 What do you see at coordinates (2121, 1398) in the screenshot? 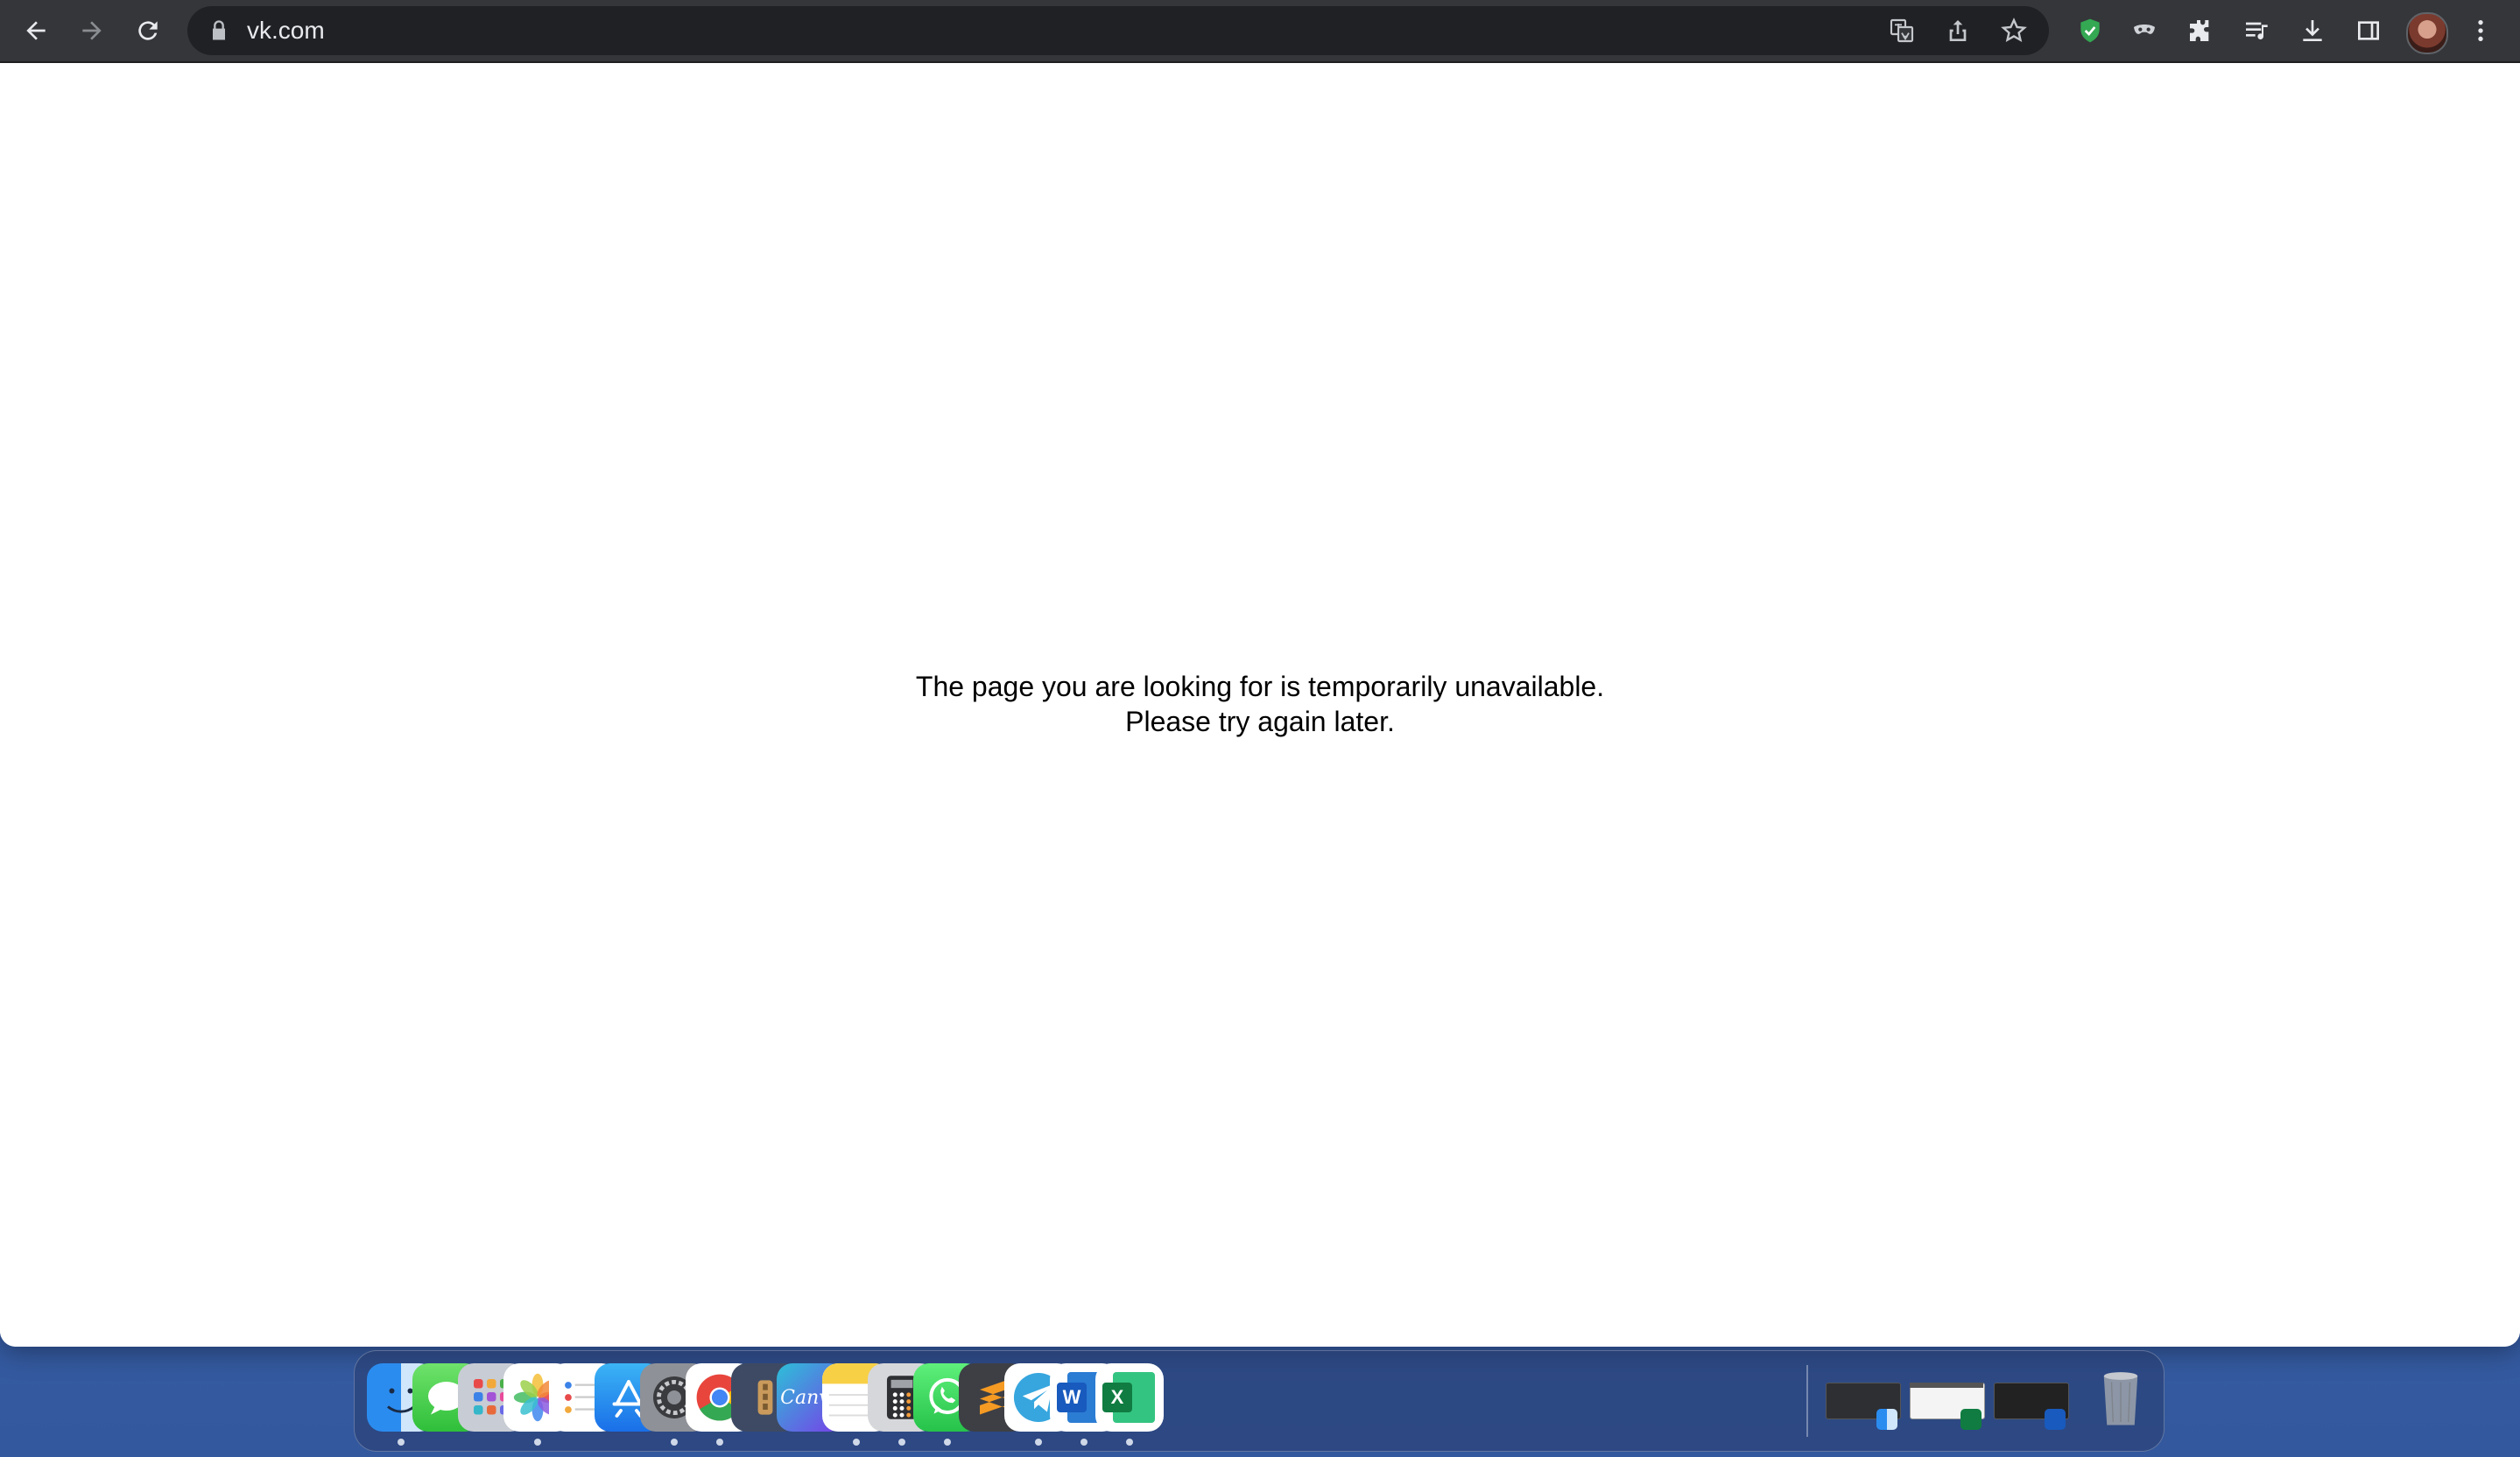
I see `trash-icon` at bounding box center [2121, 1398].